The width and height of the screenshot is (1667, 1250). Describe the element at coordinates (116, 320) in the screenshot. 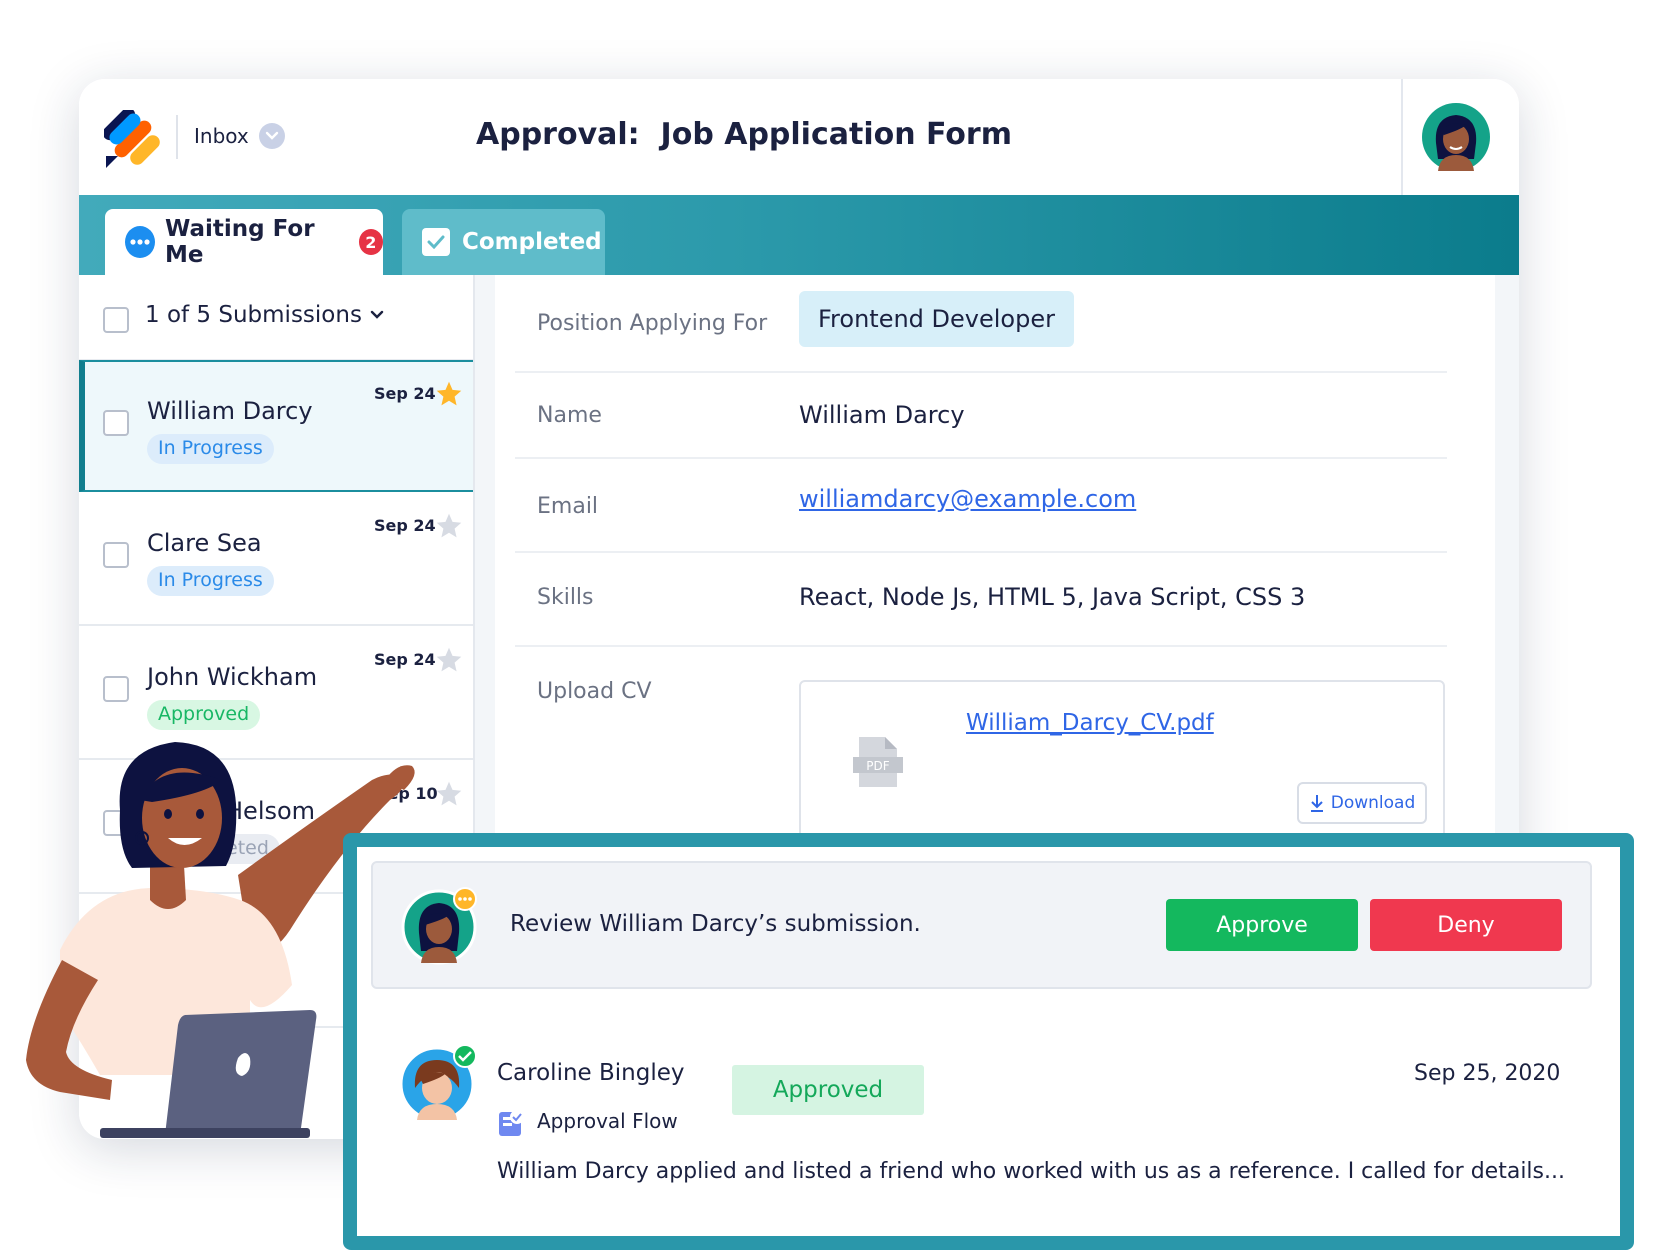

I see `select-all-checkbox` at that location.